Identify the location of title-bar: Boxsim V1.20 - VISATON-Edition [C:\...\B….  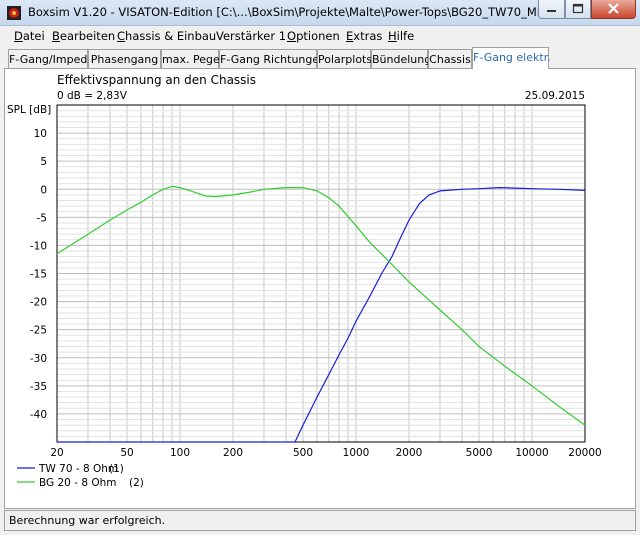
(320, 13).